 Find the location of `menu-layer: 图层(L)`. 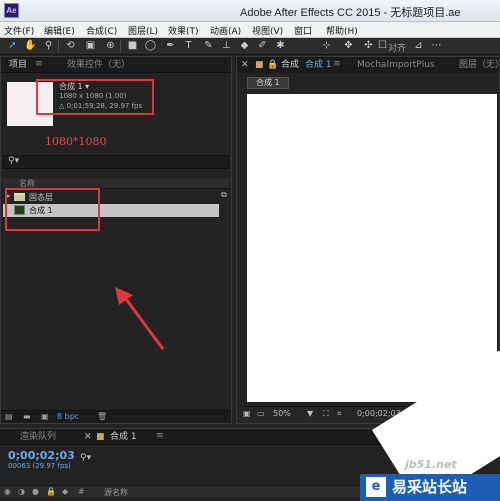

menu-layer: 图层(L) is located at coordinates (143, 30).